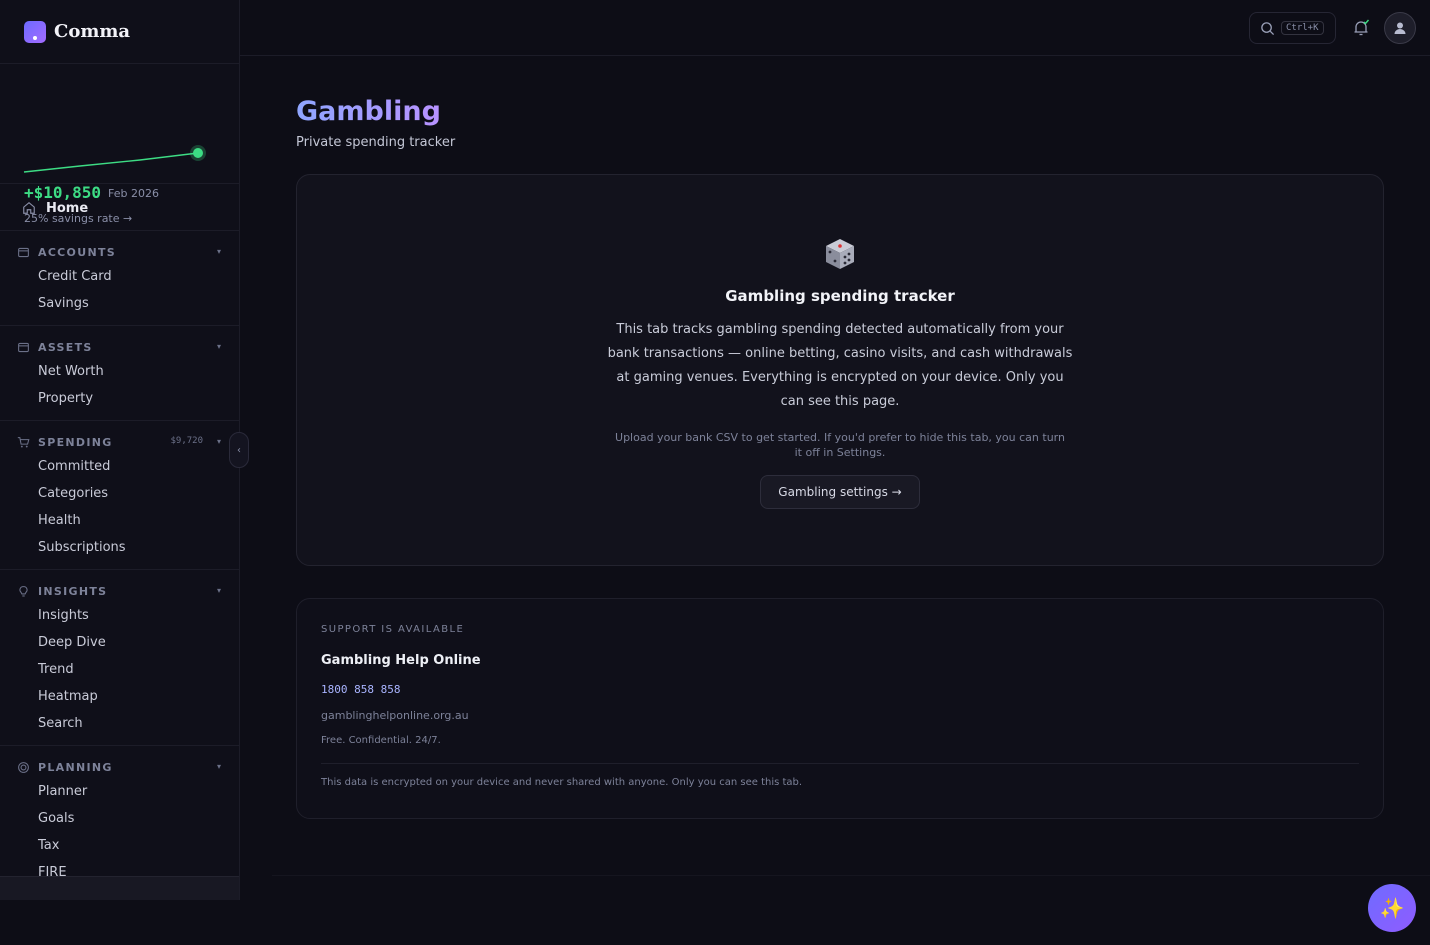 The height and width of the screenshot is (945, 1430). Describe the element at coordinates (75, 442) in the screenshot. I see `section-title: SPENDING` at that location.